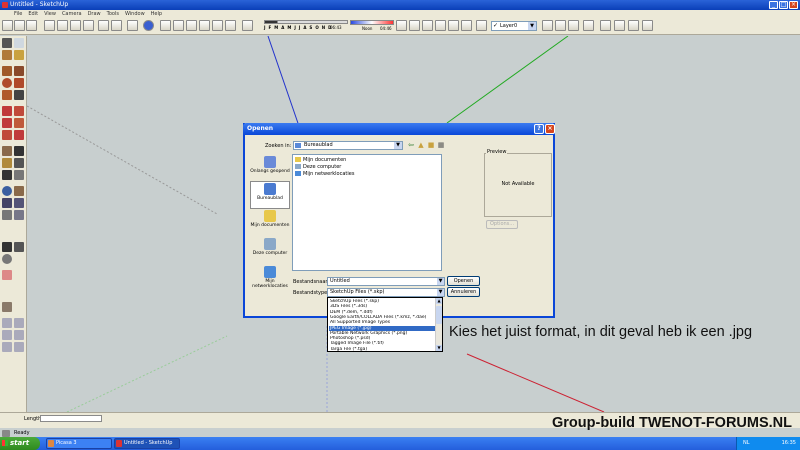 The image size is (800, 450). I want to click on shadow-time-slider, so click(372, 22).